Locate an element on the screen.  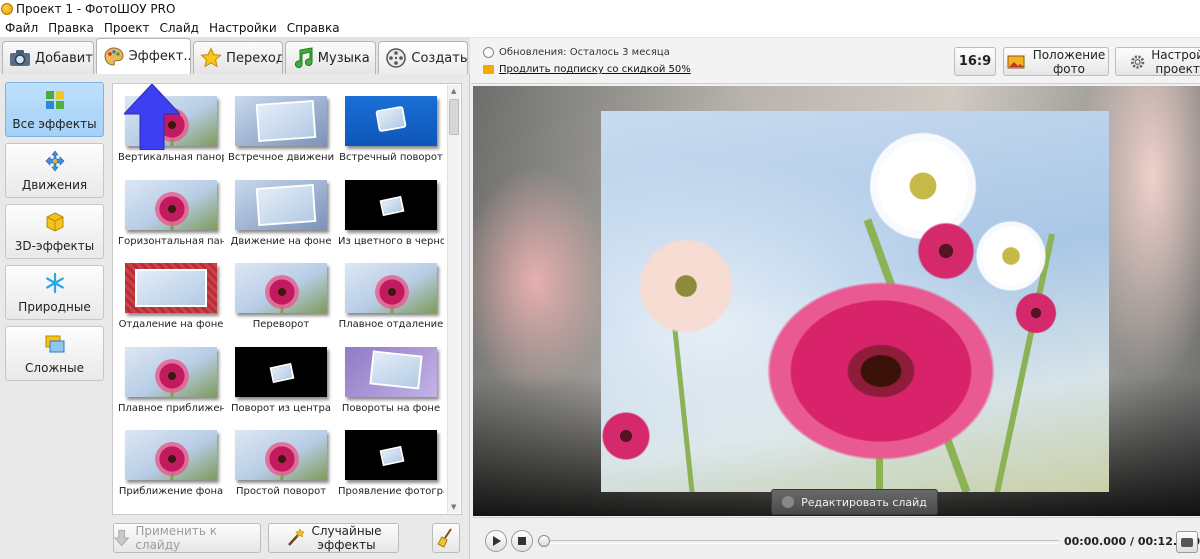
position-line2: фото is located at coordinates (1069, 68).